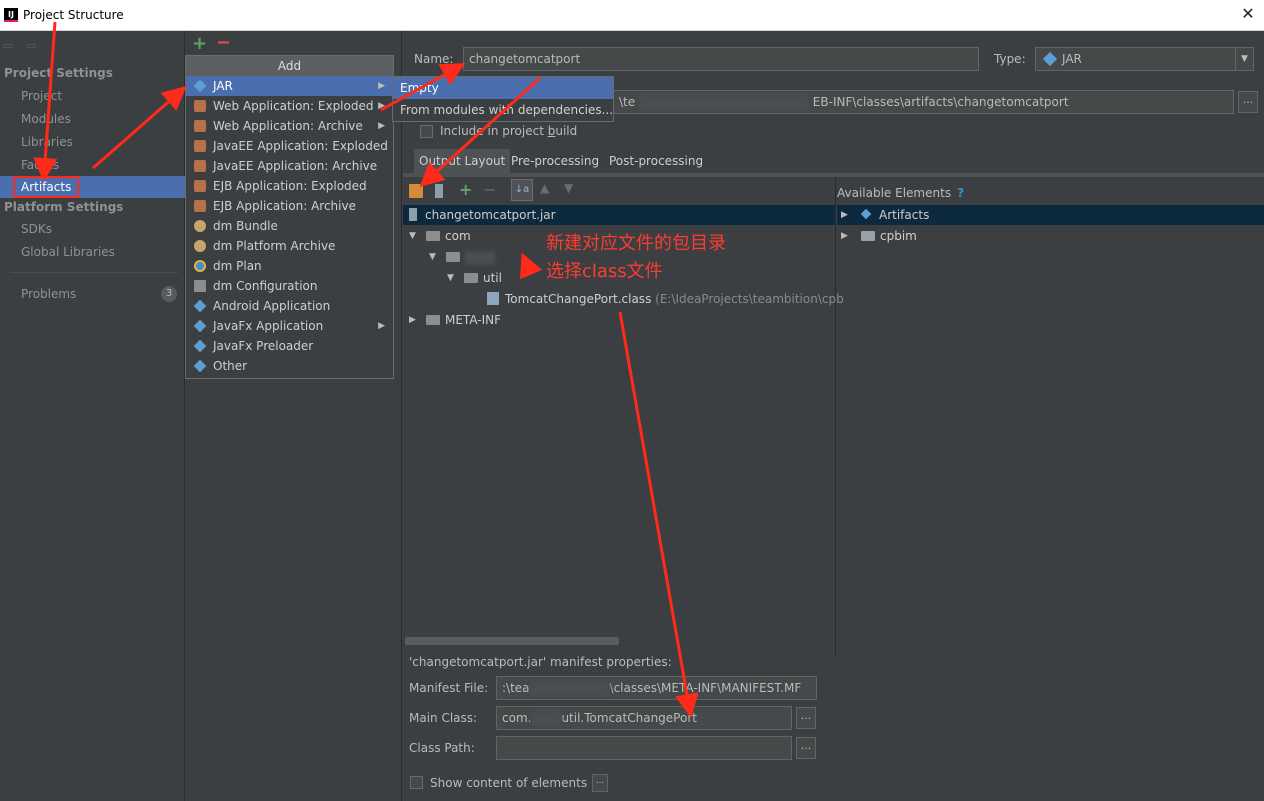  Describe the element at coordinates (547, 188) in the screenshot. I see `move-up-icon: ▲` at that location.